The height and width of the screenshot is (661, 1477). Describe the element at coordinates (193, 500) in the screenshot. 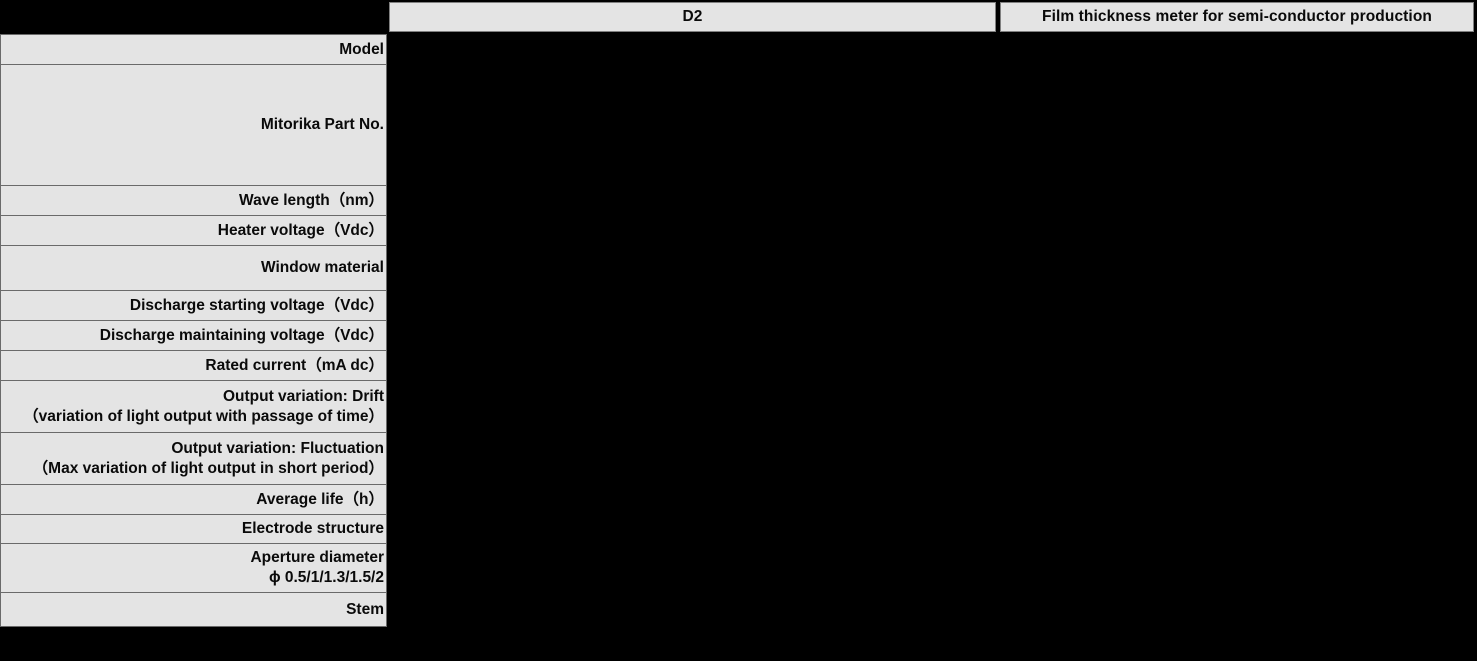

I see `table-row: Average life（h）` at that location.